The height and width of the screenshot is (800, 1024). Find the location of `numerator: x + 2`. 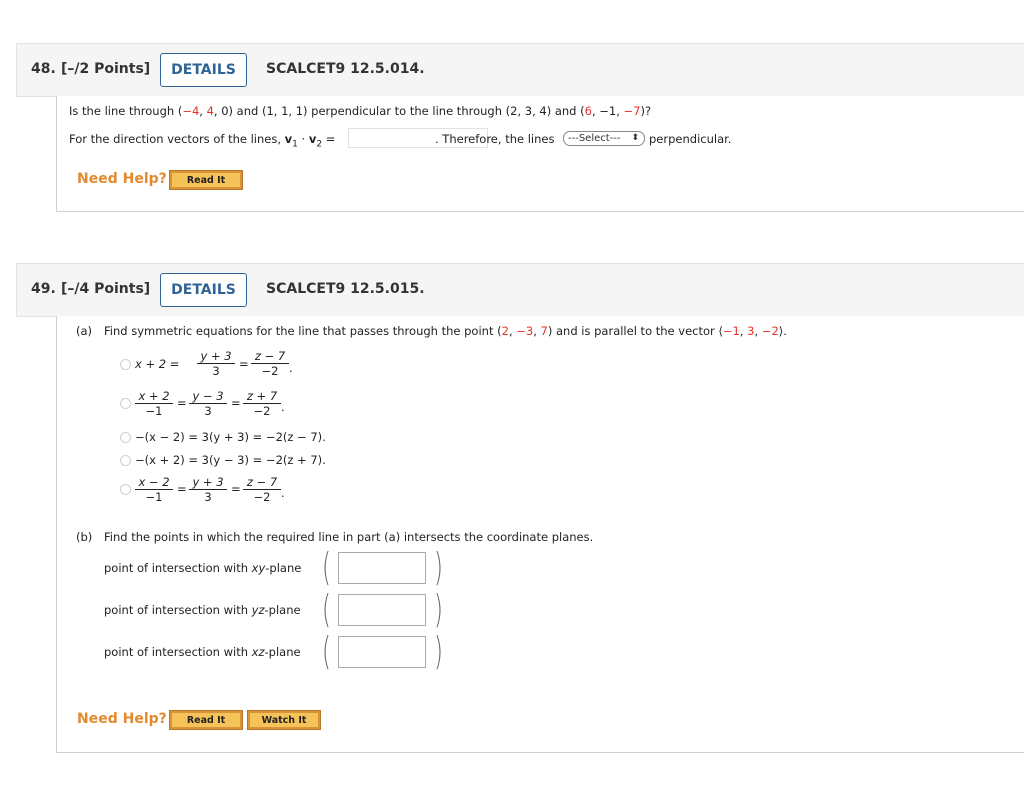

numerator: x + 2 is located at coordinates (154, 396).